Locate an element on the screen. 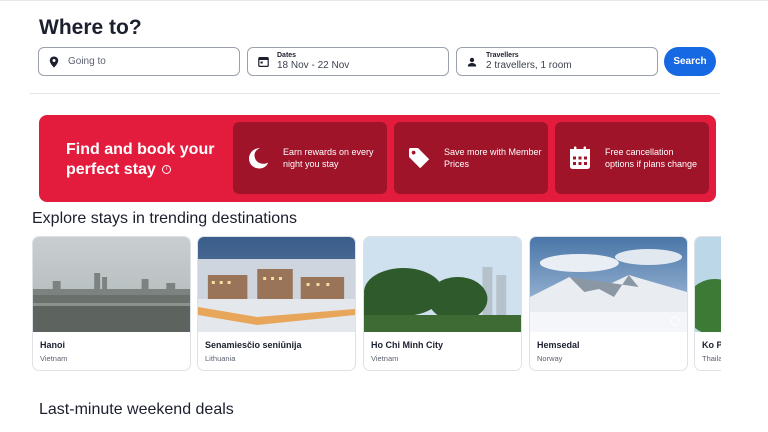 The width and height of the screenshot is (768, 432). divider is located at coordinates (375, 93).